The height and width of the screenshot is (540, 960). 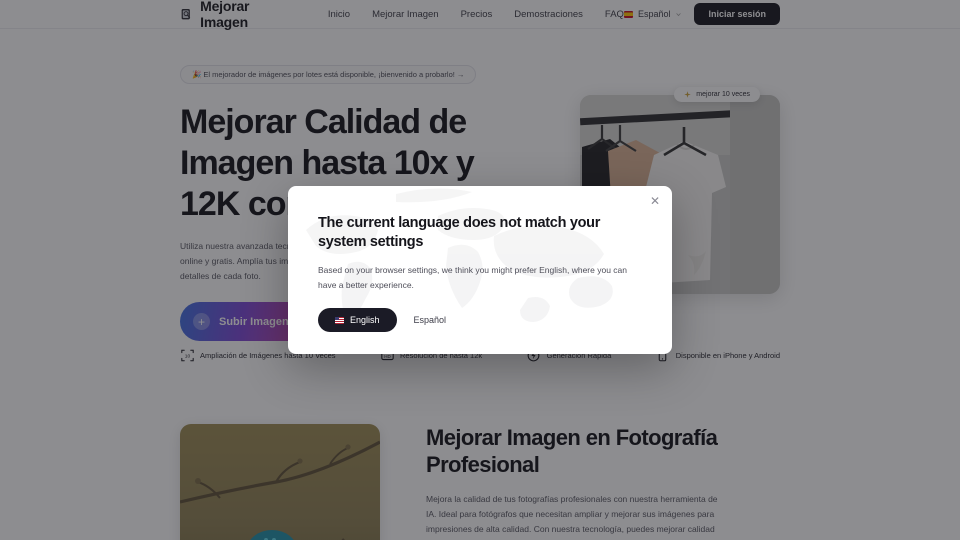 What do you see at coordinates (339, 320) in the screenshot?
I see `flag-us-icon` at bounding box center [339, 320].